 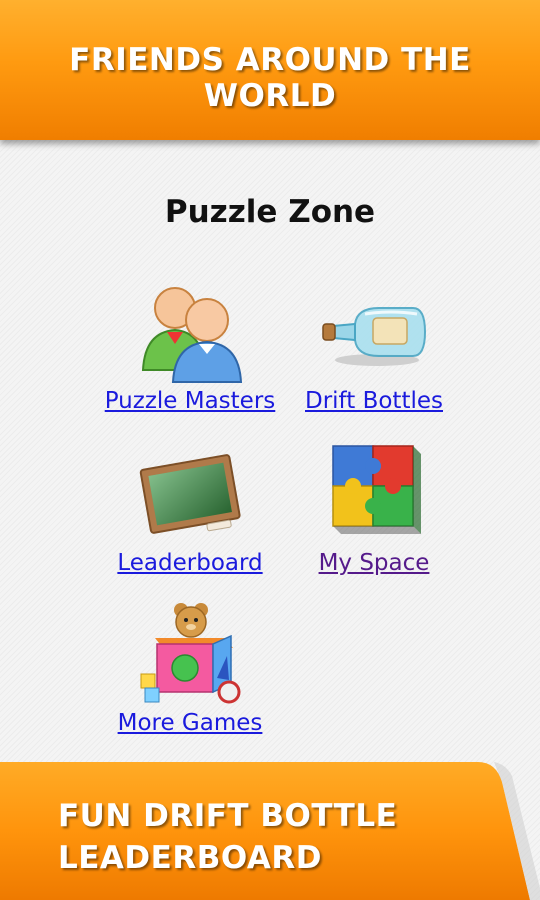 I want to click on puzzle-masters-tile: Puzzle Masters, so click(x=190, y=346).